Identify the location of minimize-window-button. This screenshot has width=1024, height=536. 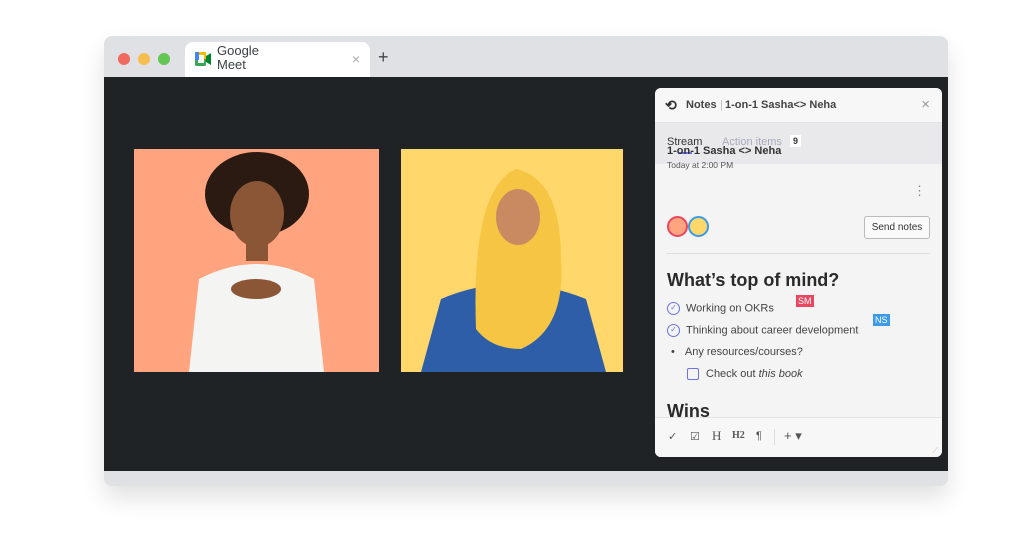
(144, 59).